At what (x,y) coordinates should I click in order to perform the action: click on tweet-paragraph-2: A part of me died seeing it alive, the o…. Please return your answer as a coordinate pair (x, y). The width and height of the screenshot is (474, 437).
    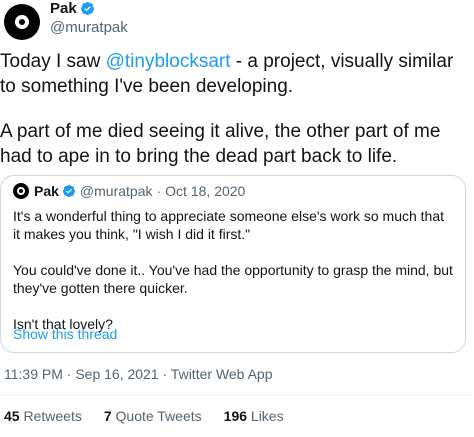
    Looking at the image, I should click on (220, 144).